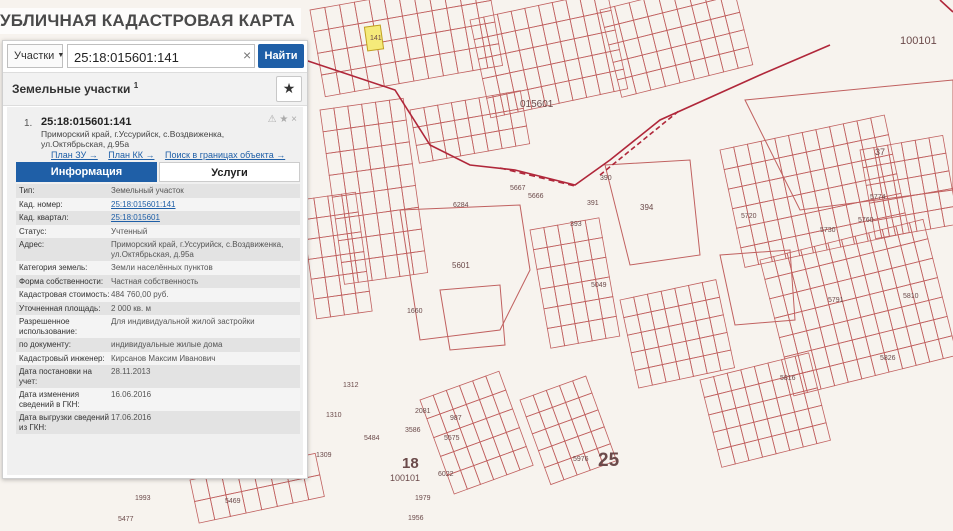 The width and height of the screenshot is (953, 531). I want to click on map-label: 391, so click(593, 203).